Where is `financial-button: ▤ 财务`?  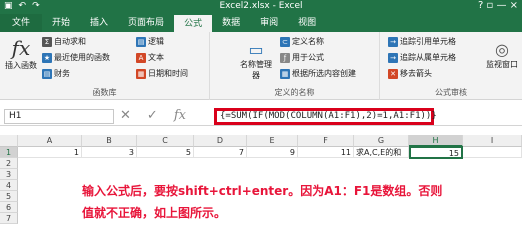 financial-button: ▤ 财务 is located at coordinates (56, 73).